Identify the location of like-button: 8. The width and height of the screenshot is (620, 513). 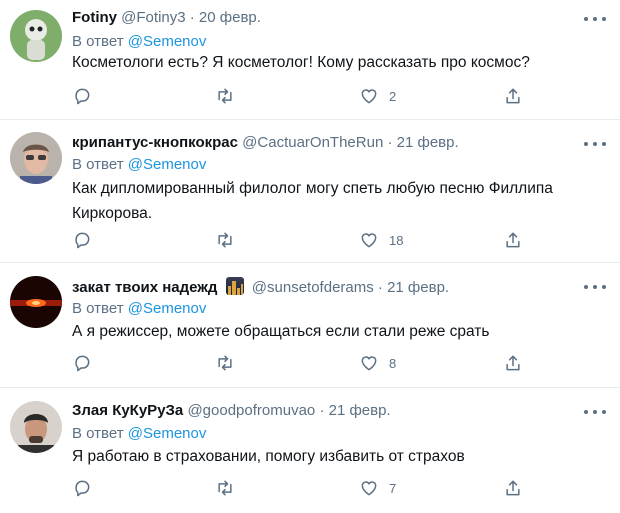
(377, 363).